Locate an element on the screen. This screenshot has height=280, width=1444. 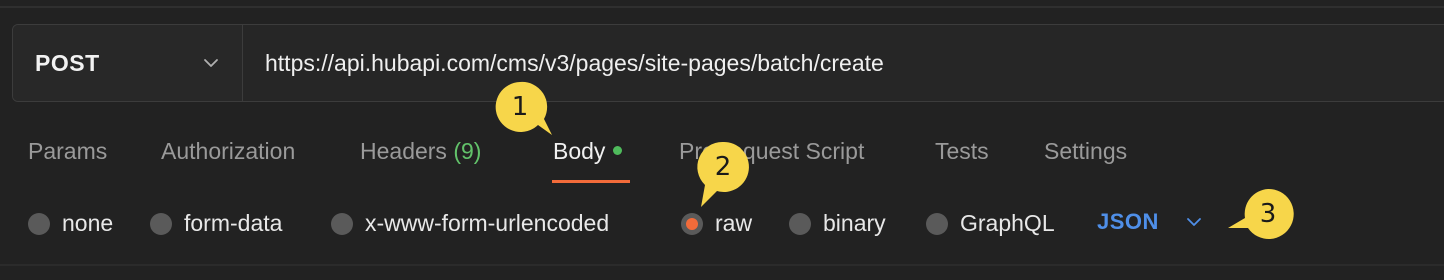
body-mode-form-data: form-data is located at coordinates (216, 223).